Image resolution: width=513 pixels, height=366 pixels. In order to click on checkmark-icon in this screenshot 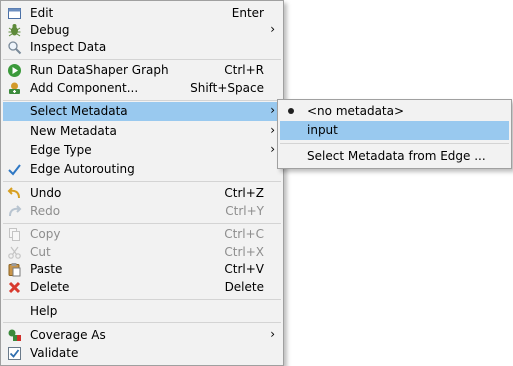, I will do `click(14, 170)`.